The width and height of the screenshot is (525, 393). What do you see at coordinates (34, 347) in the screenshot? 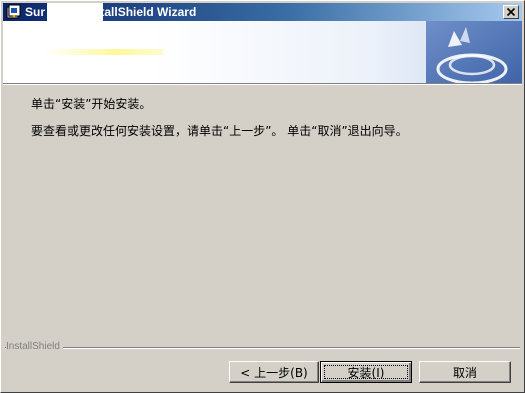
I see `installshield-brand-label: InstallShield` at bounding box center [34, 347].